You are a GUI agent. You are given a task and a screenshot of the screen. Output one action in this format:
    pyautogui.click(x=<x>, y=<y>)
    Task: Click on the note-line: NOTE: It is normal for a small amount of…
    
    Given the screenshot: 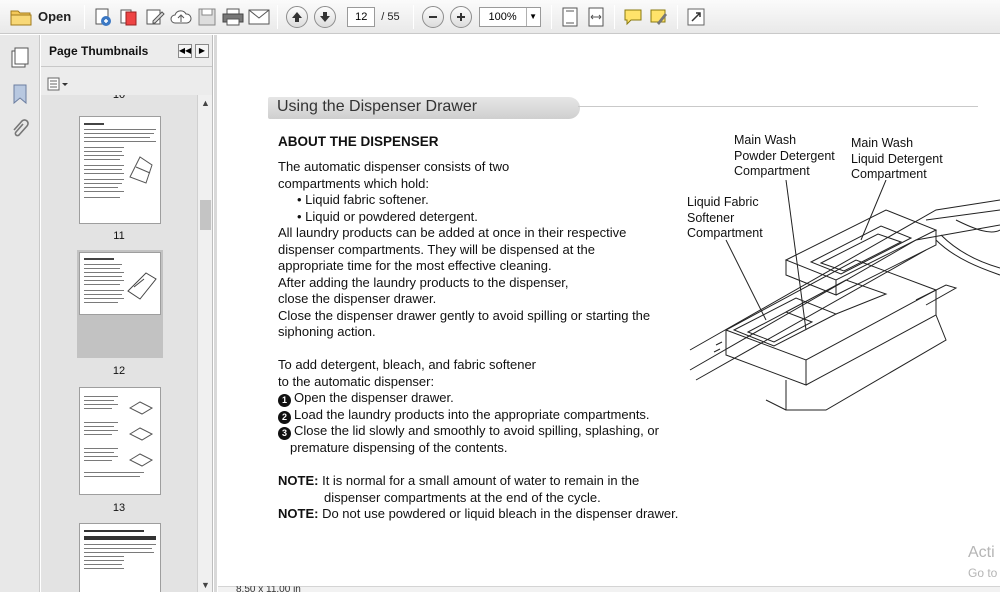 What is the action you would take?
    pyautogui.click(x=458, y=481)
    